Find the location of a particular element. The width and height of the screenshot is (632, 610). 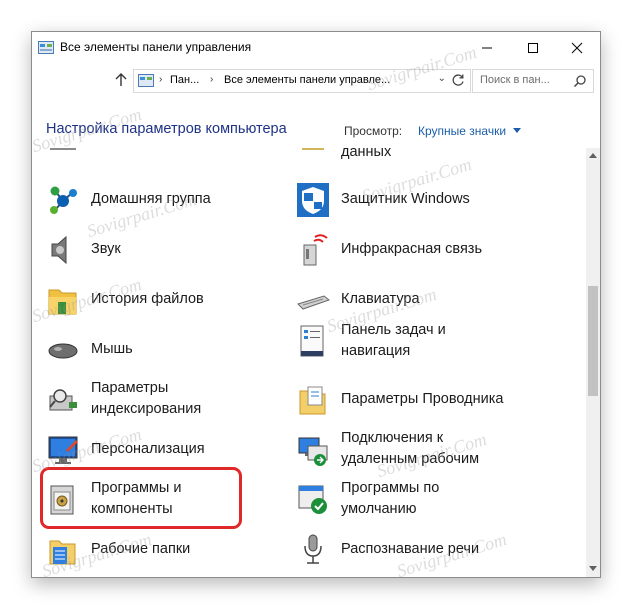

chevron-down-icon is located at coordinates (517, 130).